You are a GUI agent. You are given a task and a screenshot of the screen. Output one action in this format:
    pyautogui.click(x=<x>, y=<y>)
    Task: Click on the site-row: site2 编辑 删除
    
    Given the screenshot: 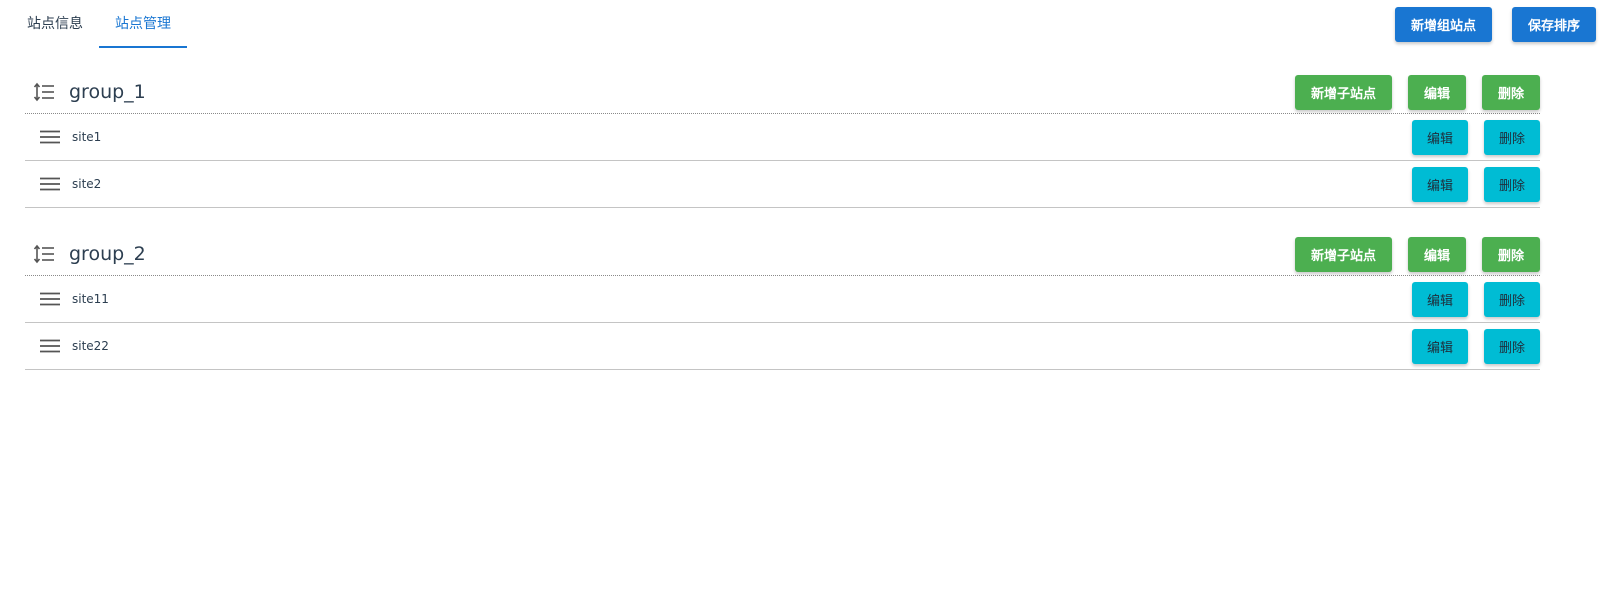 What is the action you would take?
    pyautogui.click(x=782, y=184)
    